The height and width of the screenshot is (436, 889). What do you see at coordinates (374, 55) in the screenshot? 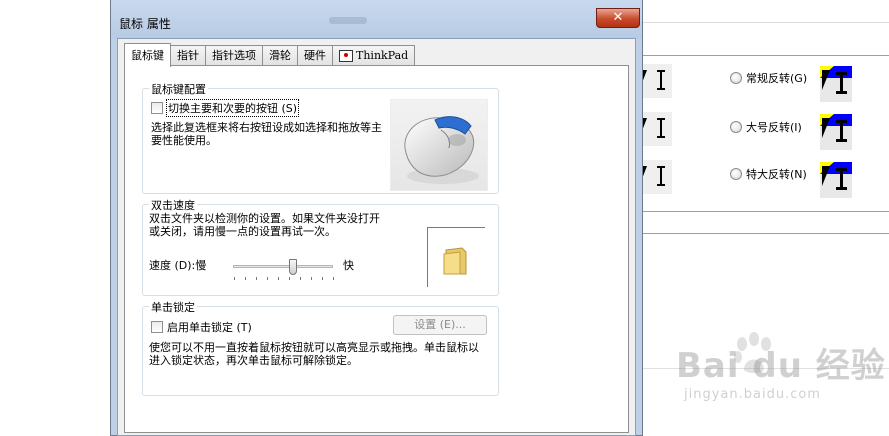
I see `tab-thinkpad: ThinkPad` at bounding box center [374, 55].